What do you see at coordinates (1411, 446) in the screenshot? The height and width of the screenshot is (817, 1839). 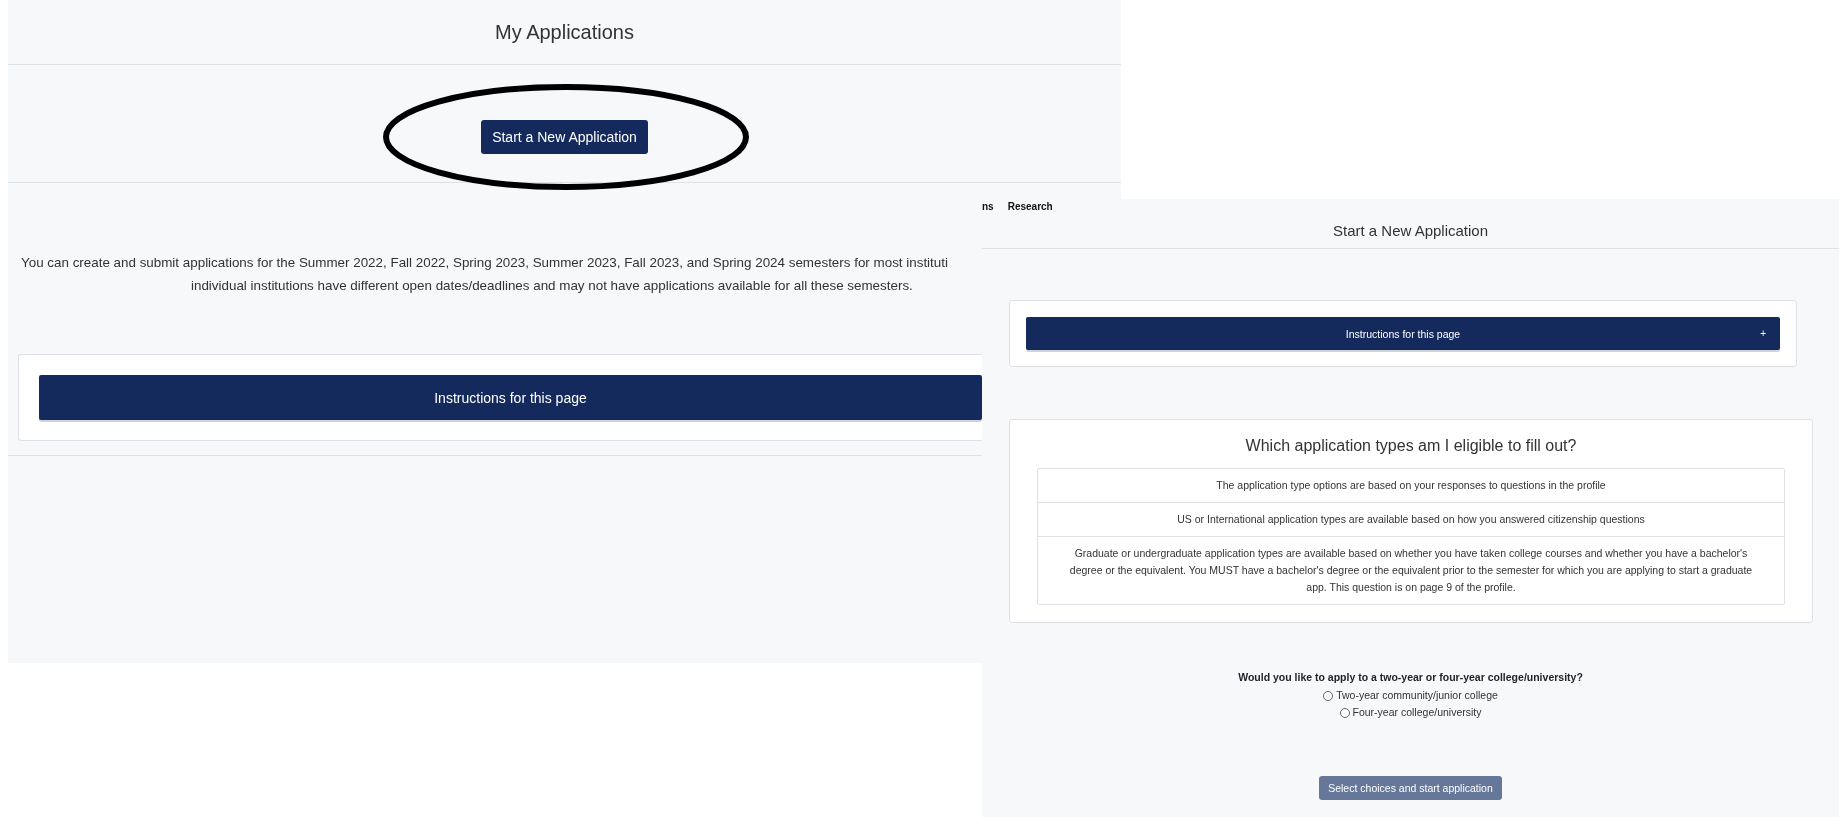 I see `section-heading: Which application types am I eligible to fill out?` at bounding box center [1411, 446].